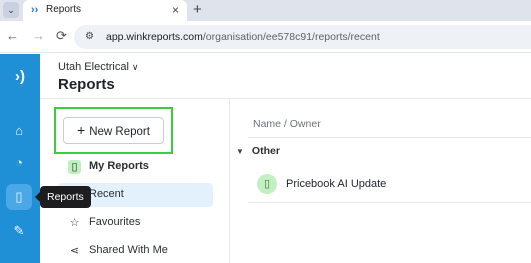  What do you see at coordinates (86, 84) in the screenshot?
I see `page-title: Reports` at bounding box center [86, 84].